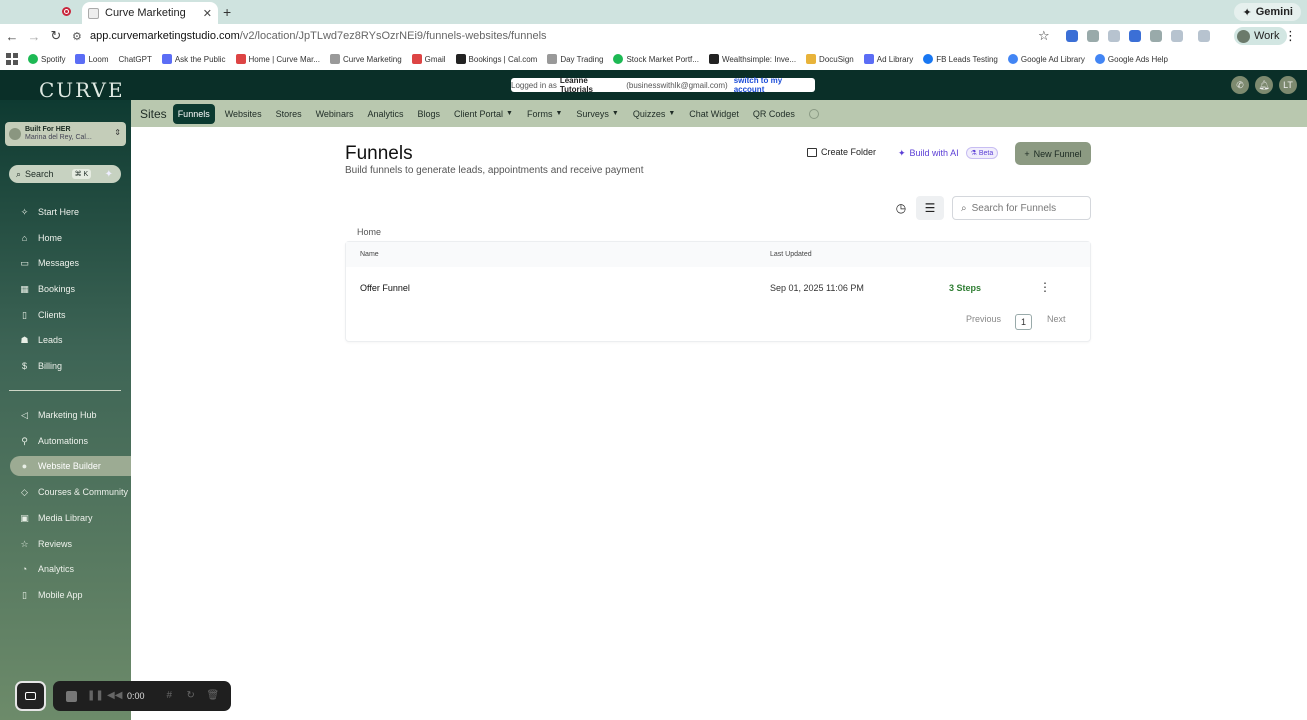 This screenshot has height=720, width=1307. Describe the element at coordinates (65, 134) in the screenshot. I see `account-switcher: Built For HER Marina del Rey, Cal... ⇕` at that location.